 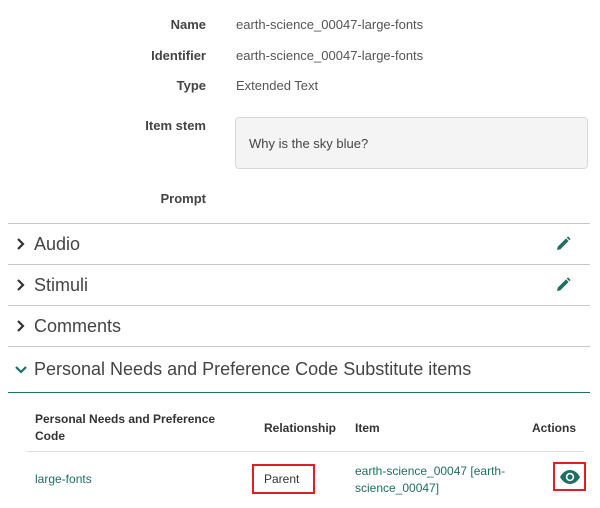 I want to click on item-link-line1: earth-science_00047 [earth-, so click(x=430, y=471).